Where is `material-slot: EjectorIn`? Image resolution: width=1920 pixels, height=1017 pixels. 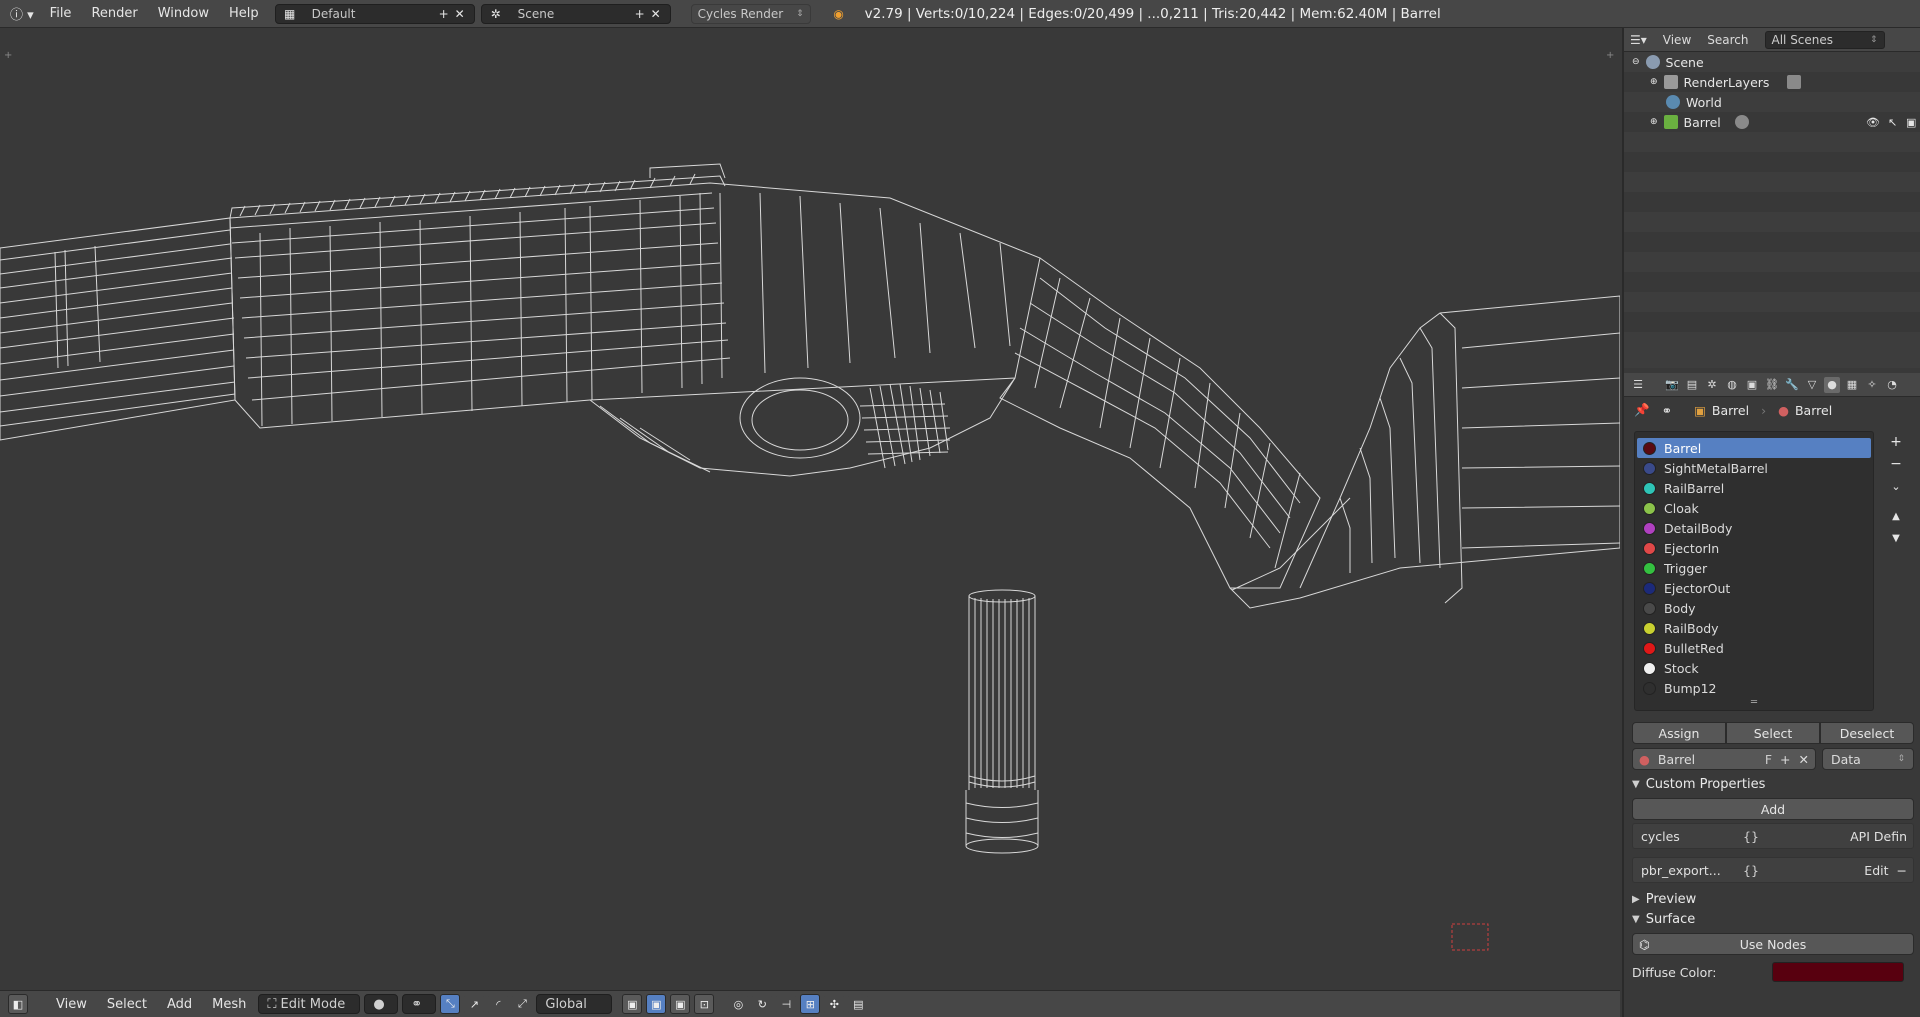
material-slot: EjectorIn is located at coordinates (1754, 548).